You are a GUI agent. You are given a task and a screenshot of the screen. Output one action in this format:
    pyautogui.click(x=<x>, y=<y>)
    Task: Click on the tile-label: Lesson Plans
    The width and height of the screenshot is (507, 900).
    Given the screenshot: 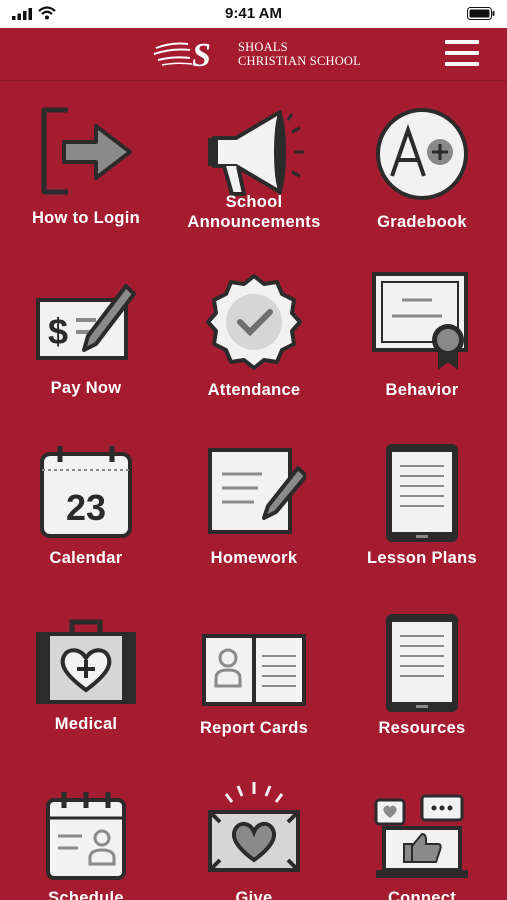 What is the action you would take?
    pyautogui.click(x=422, y=558)
    